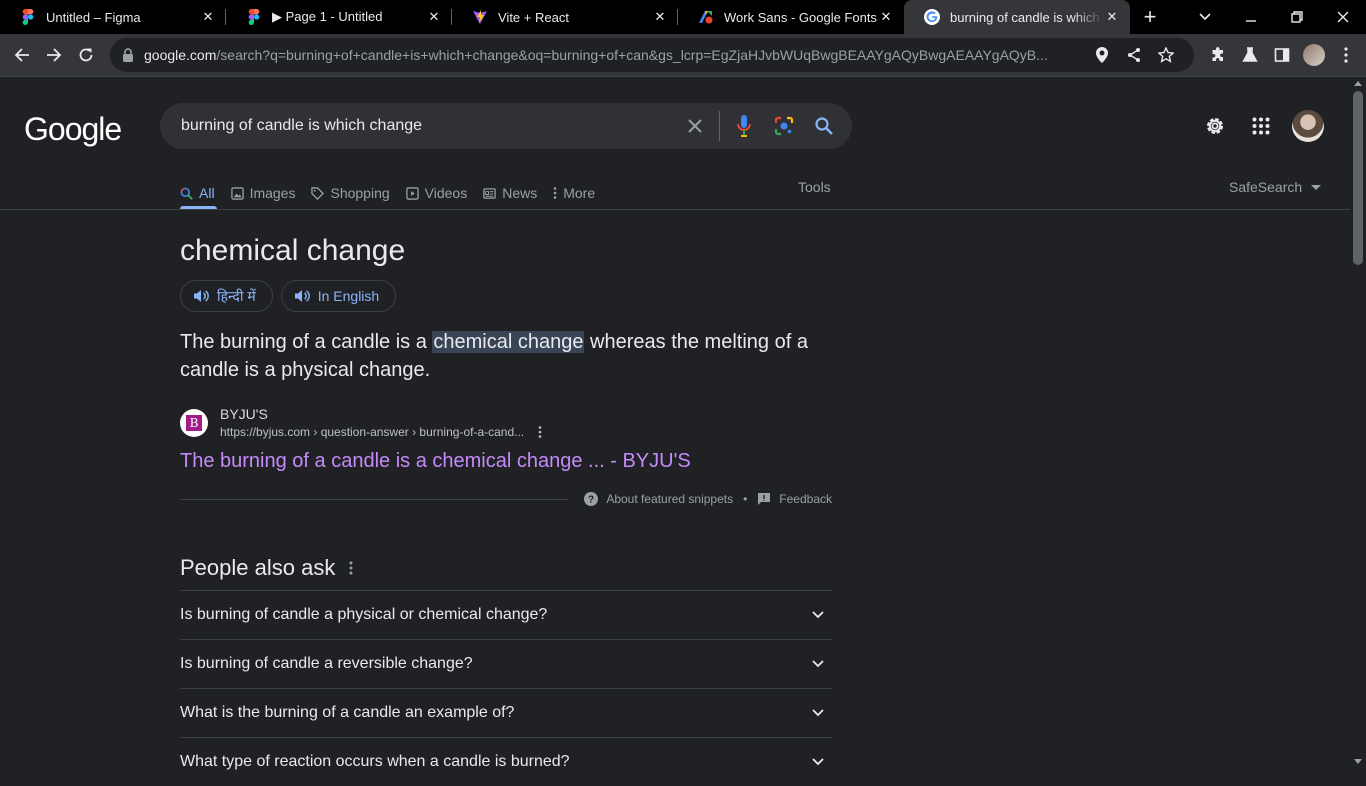 Image resolution: width=1366 pixels, height=786 pixels. Describe the element at coordinates (1261, 126) in the screenshot. I see `apps-grid-icon` at that location.